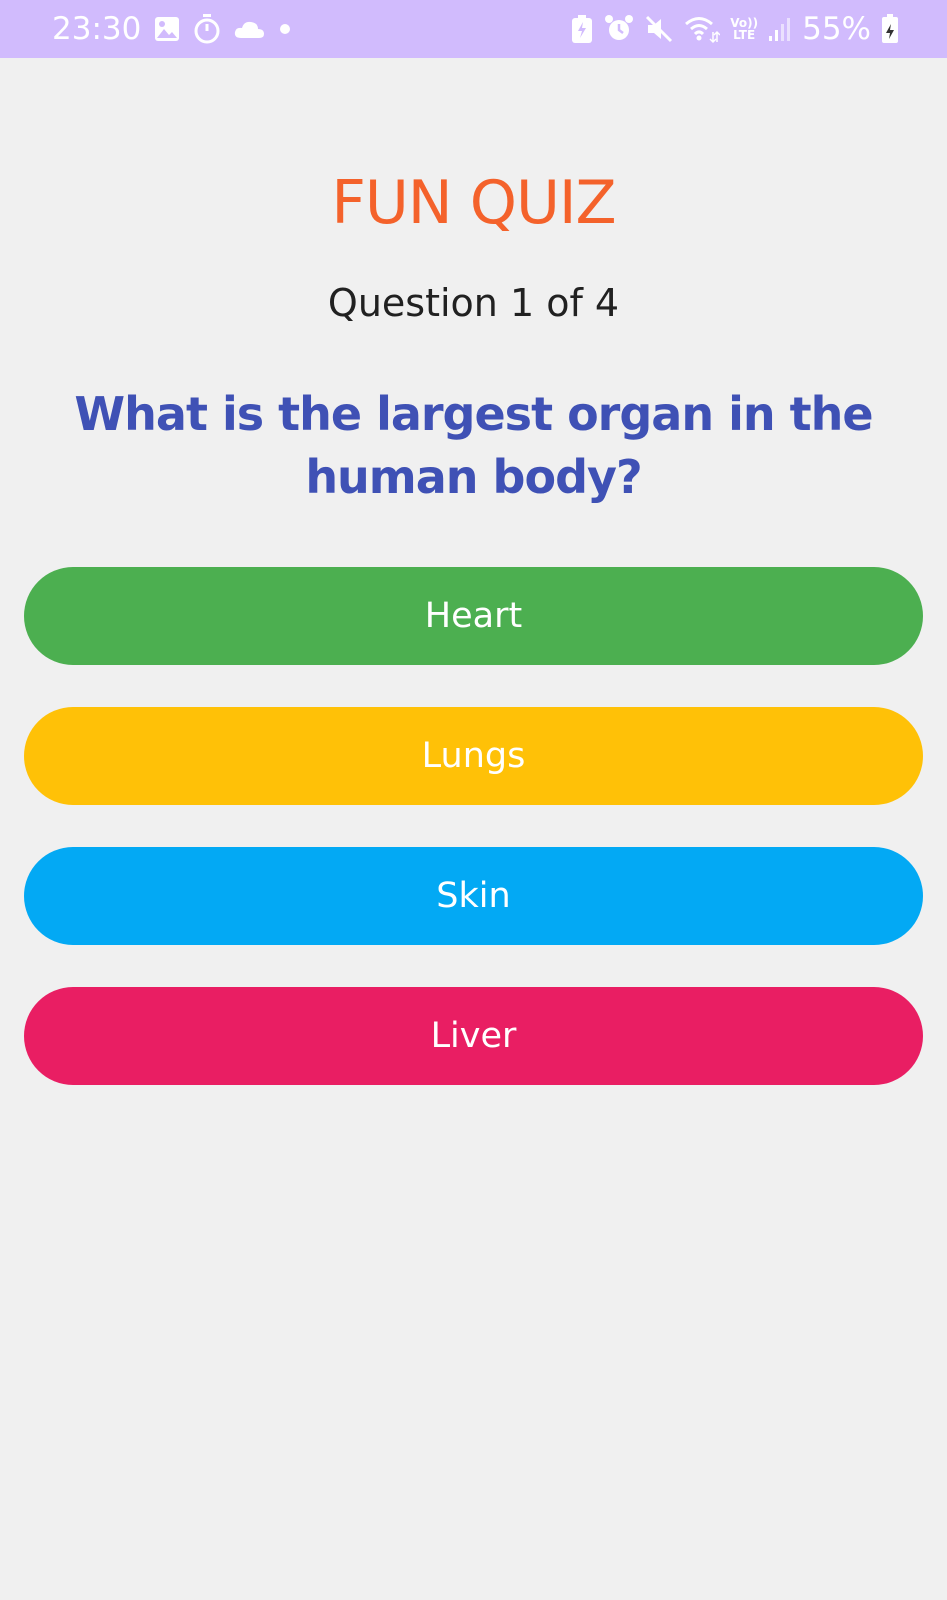 Image resolution: width=947 pixels, height=1600 pixels. Describe the element at coordinates (582, 29) in the screenshot. I see `battery-saver-icon` at that location.